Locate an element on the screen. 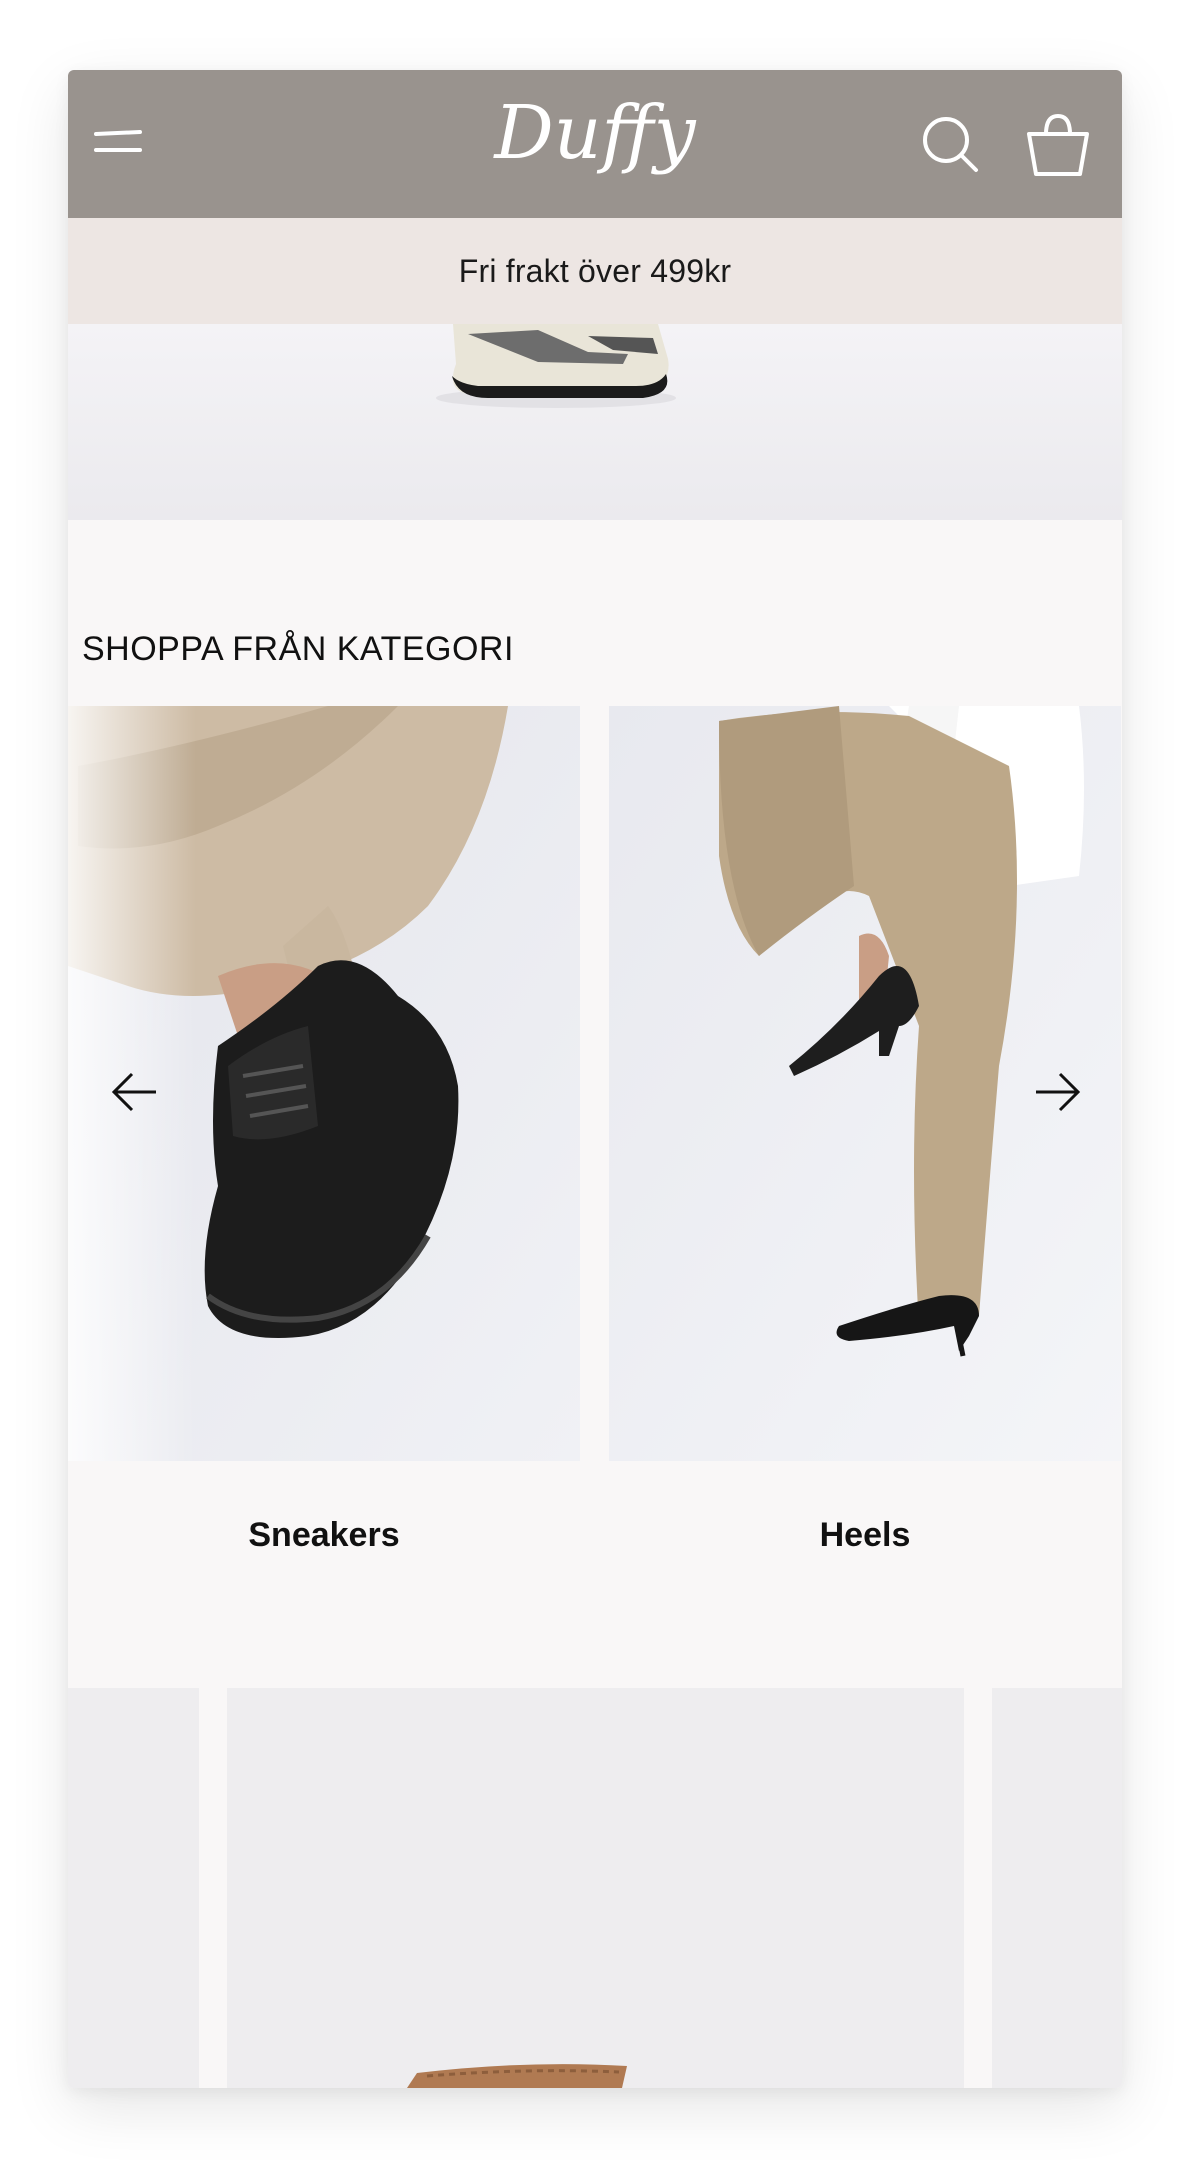  site-header: Duffy is located at coordinates (595, 144).